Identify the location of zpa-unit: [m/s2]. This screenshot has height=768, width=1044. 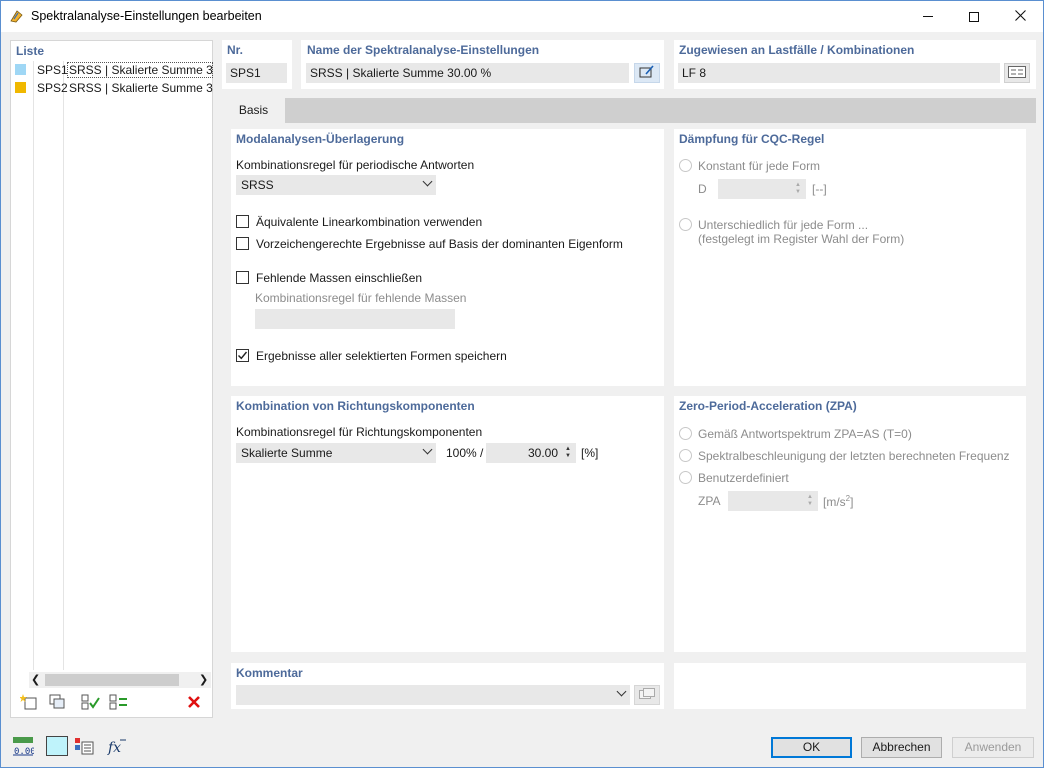
(838, 501).